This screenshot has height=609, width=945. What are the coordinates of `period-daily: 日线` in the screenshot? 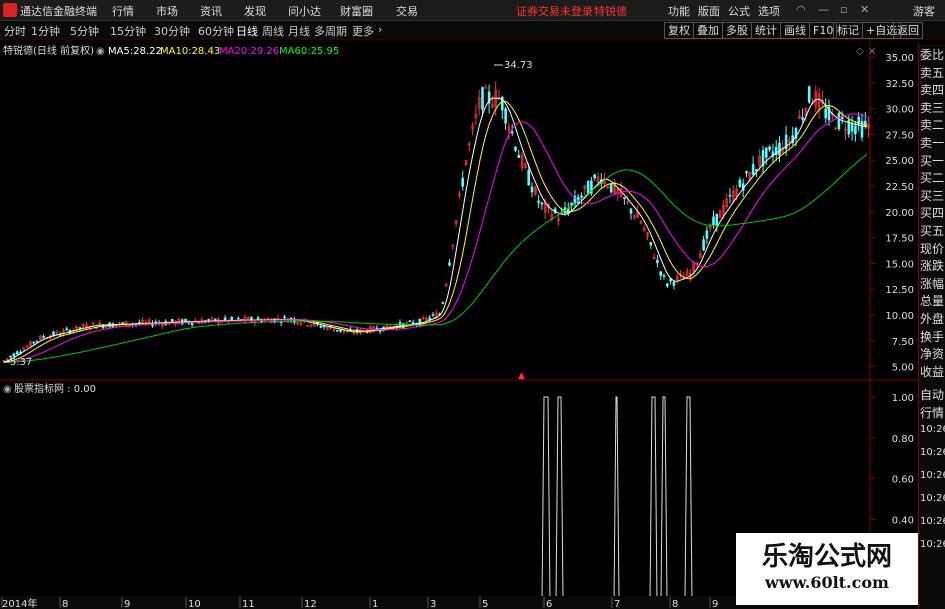 It's located at (247, 31).